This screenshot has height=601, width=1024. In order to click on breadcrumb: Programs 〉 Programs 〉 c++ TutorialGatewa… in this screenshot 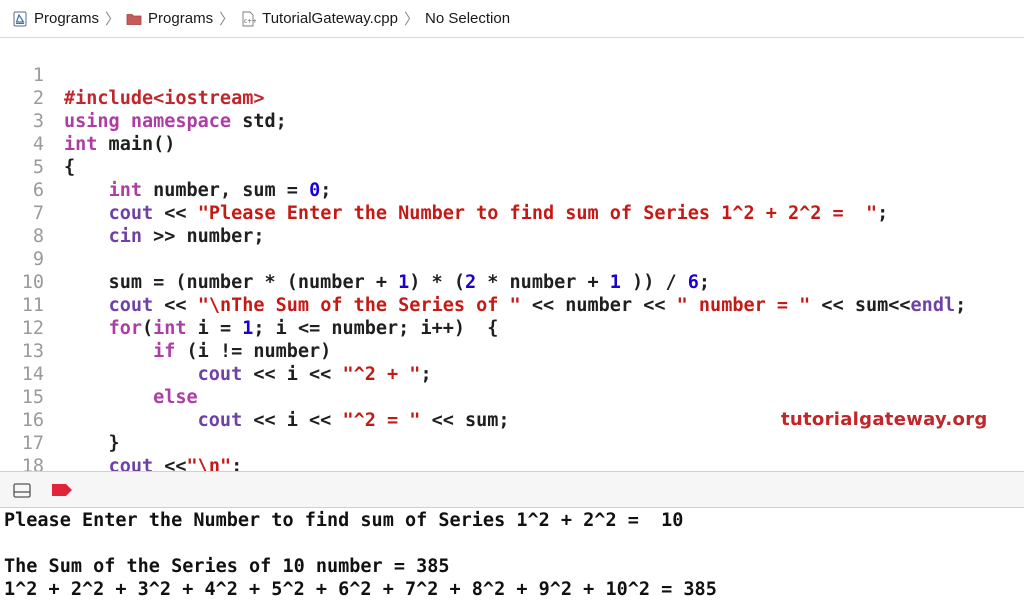, I will do `click(512, 19)`.